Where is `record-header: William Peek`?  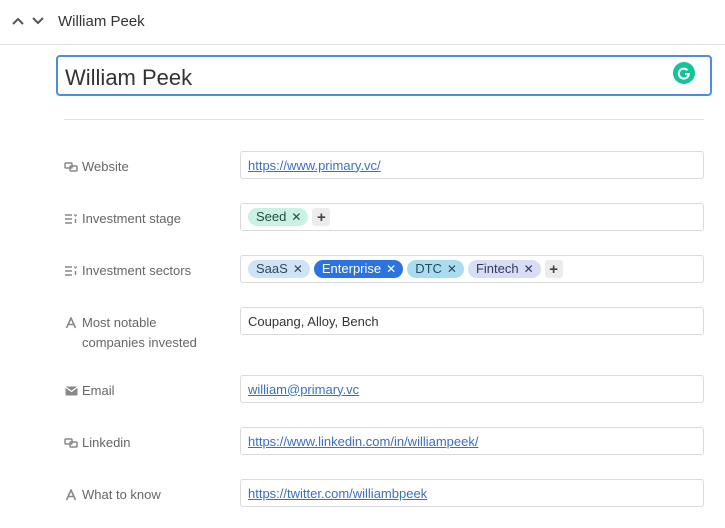 record-header: William Peek is located at coordinates (362, 22).